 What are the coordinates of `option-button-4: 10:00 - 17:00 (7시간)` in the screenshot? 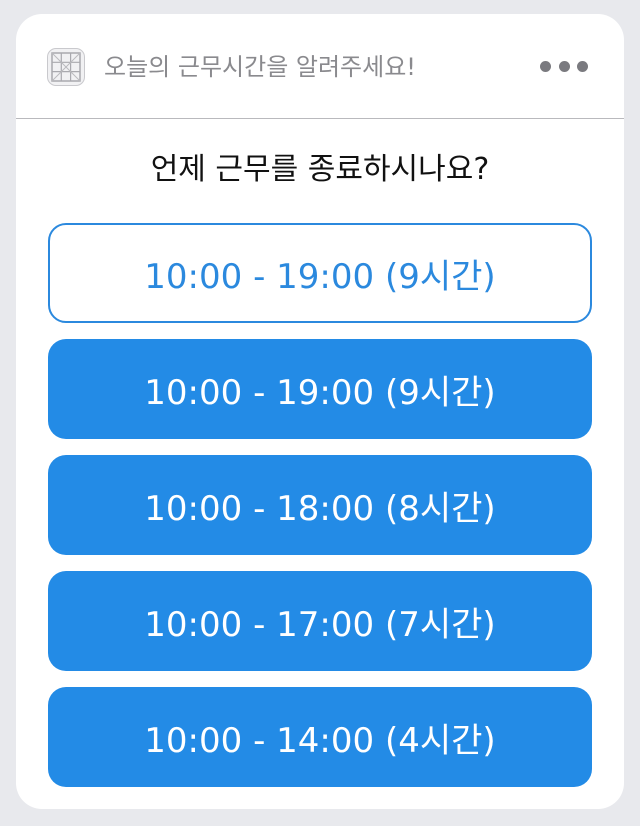 It's located at (320, 621).